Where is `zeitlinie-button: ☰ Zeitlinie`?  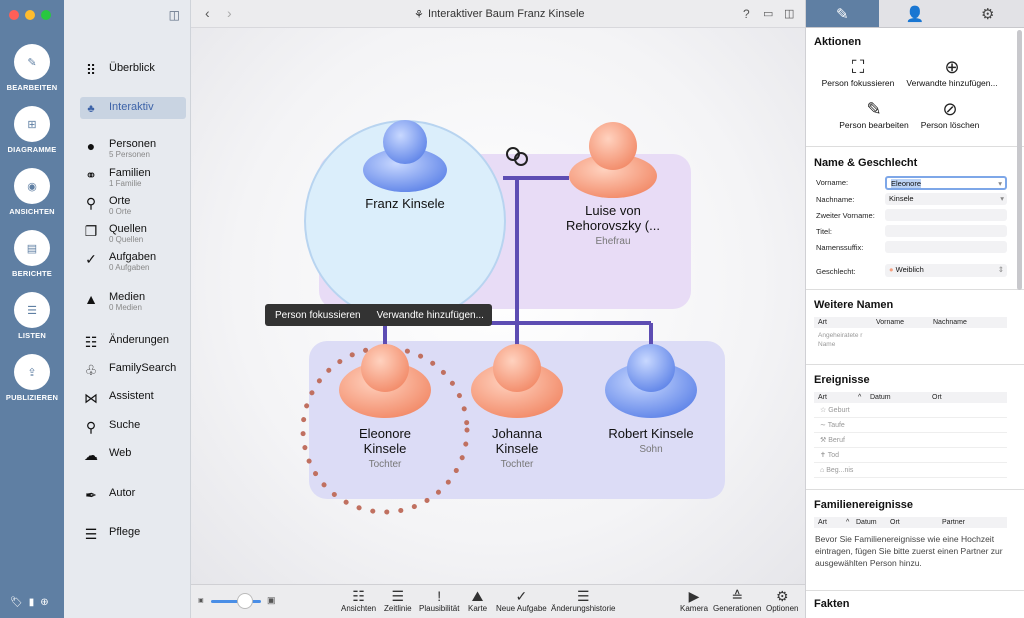
zeitlinie-button: ☰ Zeitlinie is located at coordinates (398, 600).